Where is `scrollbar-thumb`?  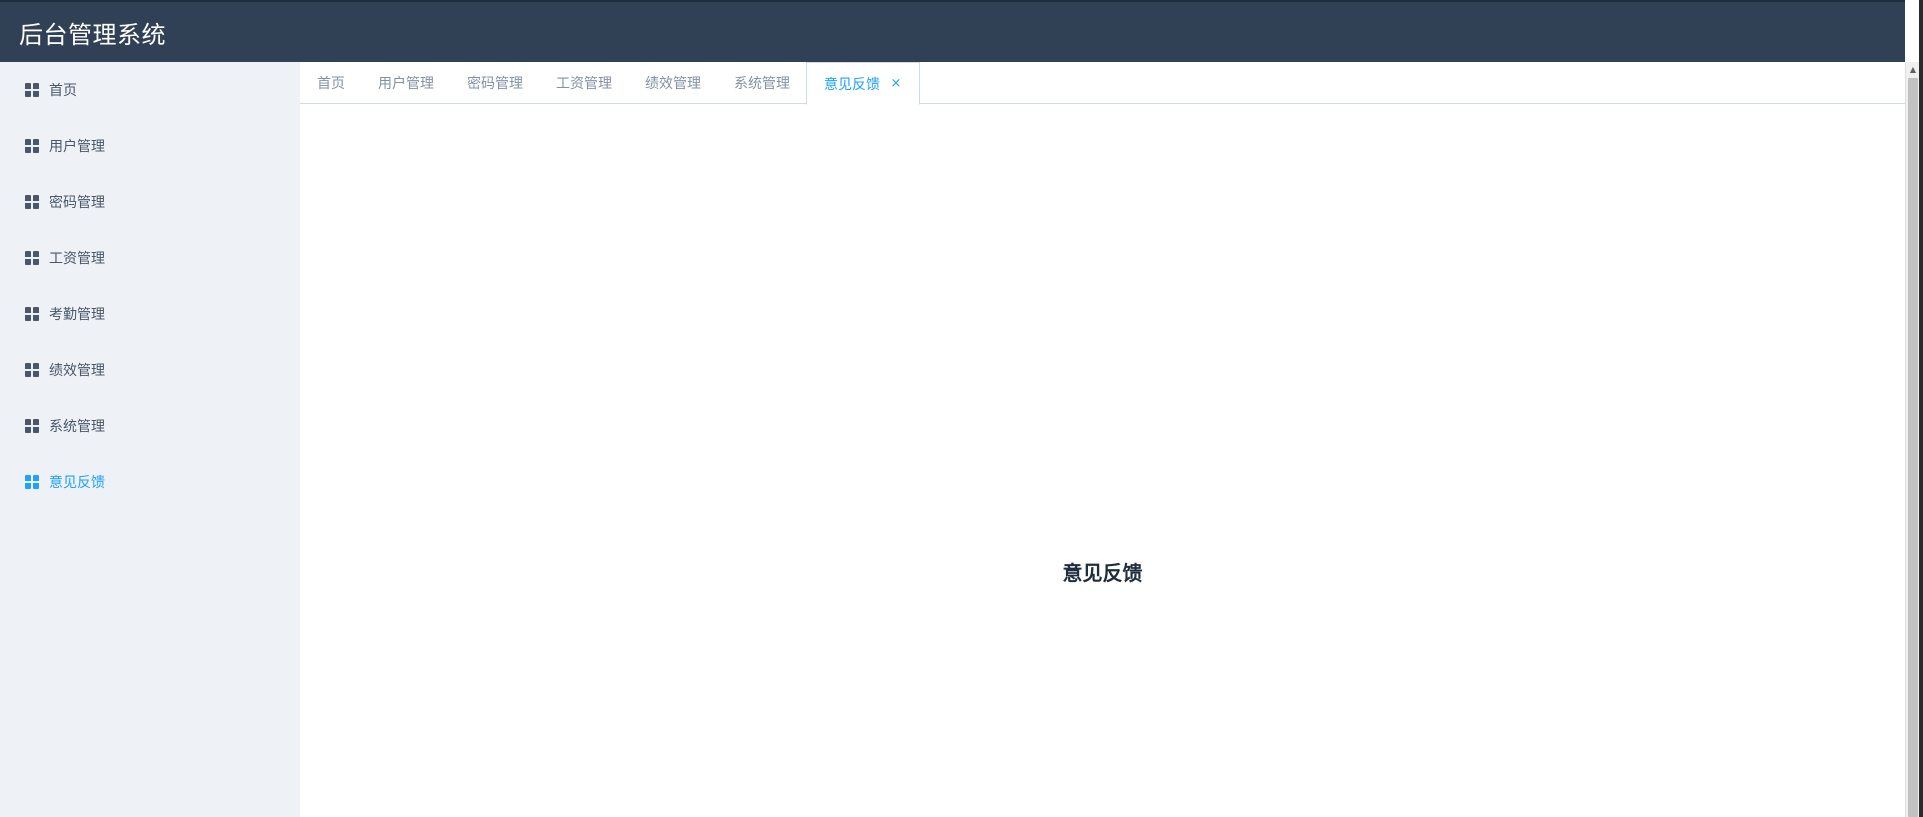 scrollbar-thumb is located at coordinates (1913, 447).